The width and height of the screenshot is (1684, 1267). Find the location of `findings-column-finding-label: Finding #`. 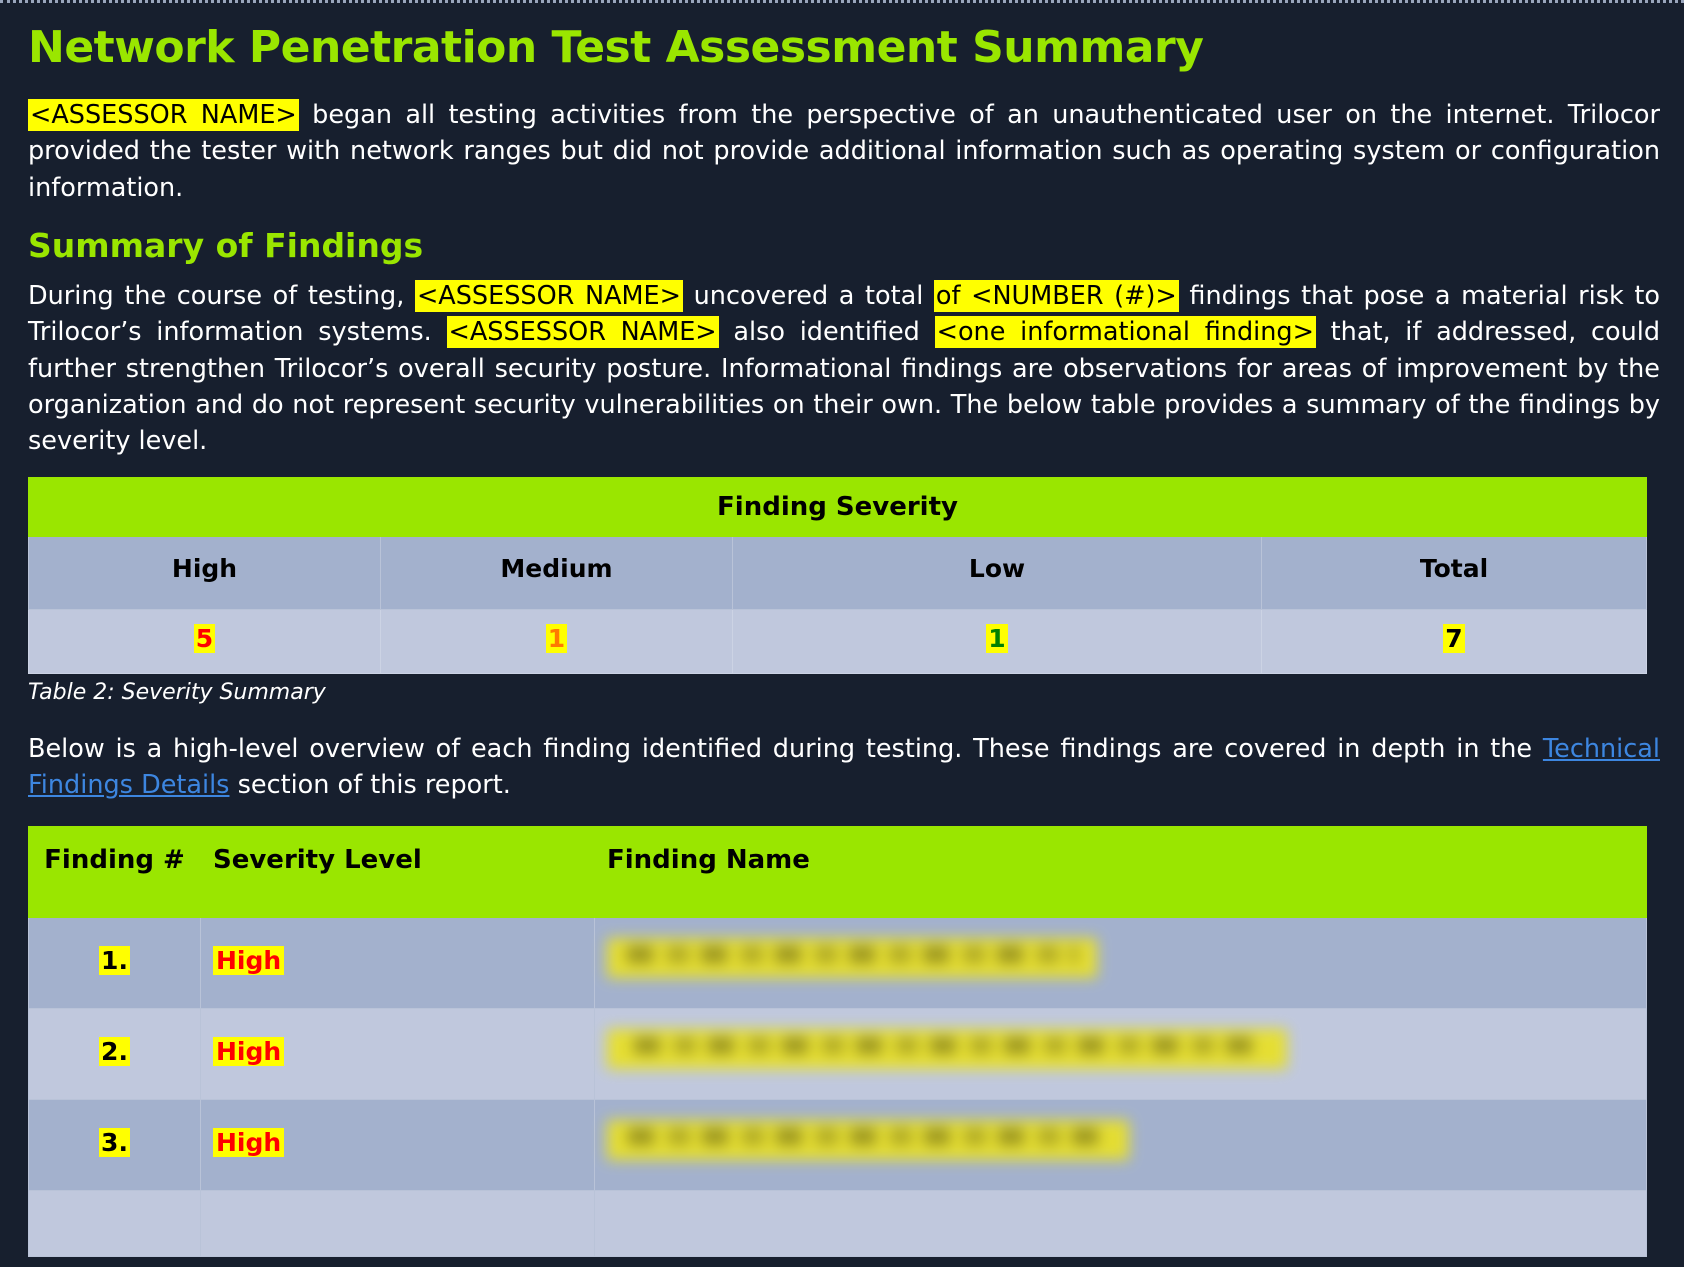

findings-column-finding-label: Finding # is located at coordinates (114, 859).